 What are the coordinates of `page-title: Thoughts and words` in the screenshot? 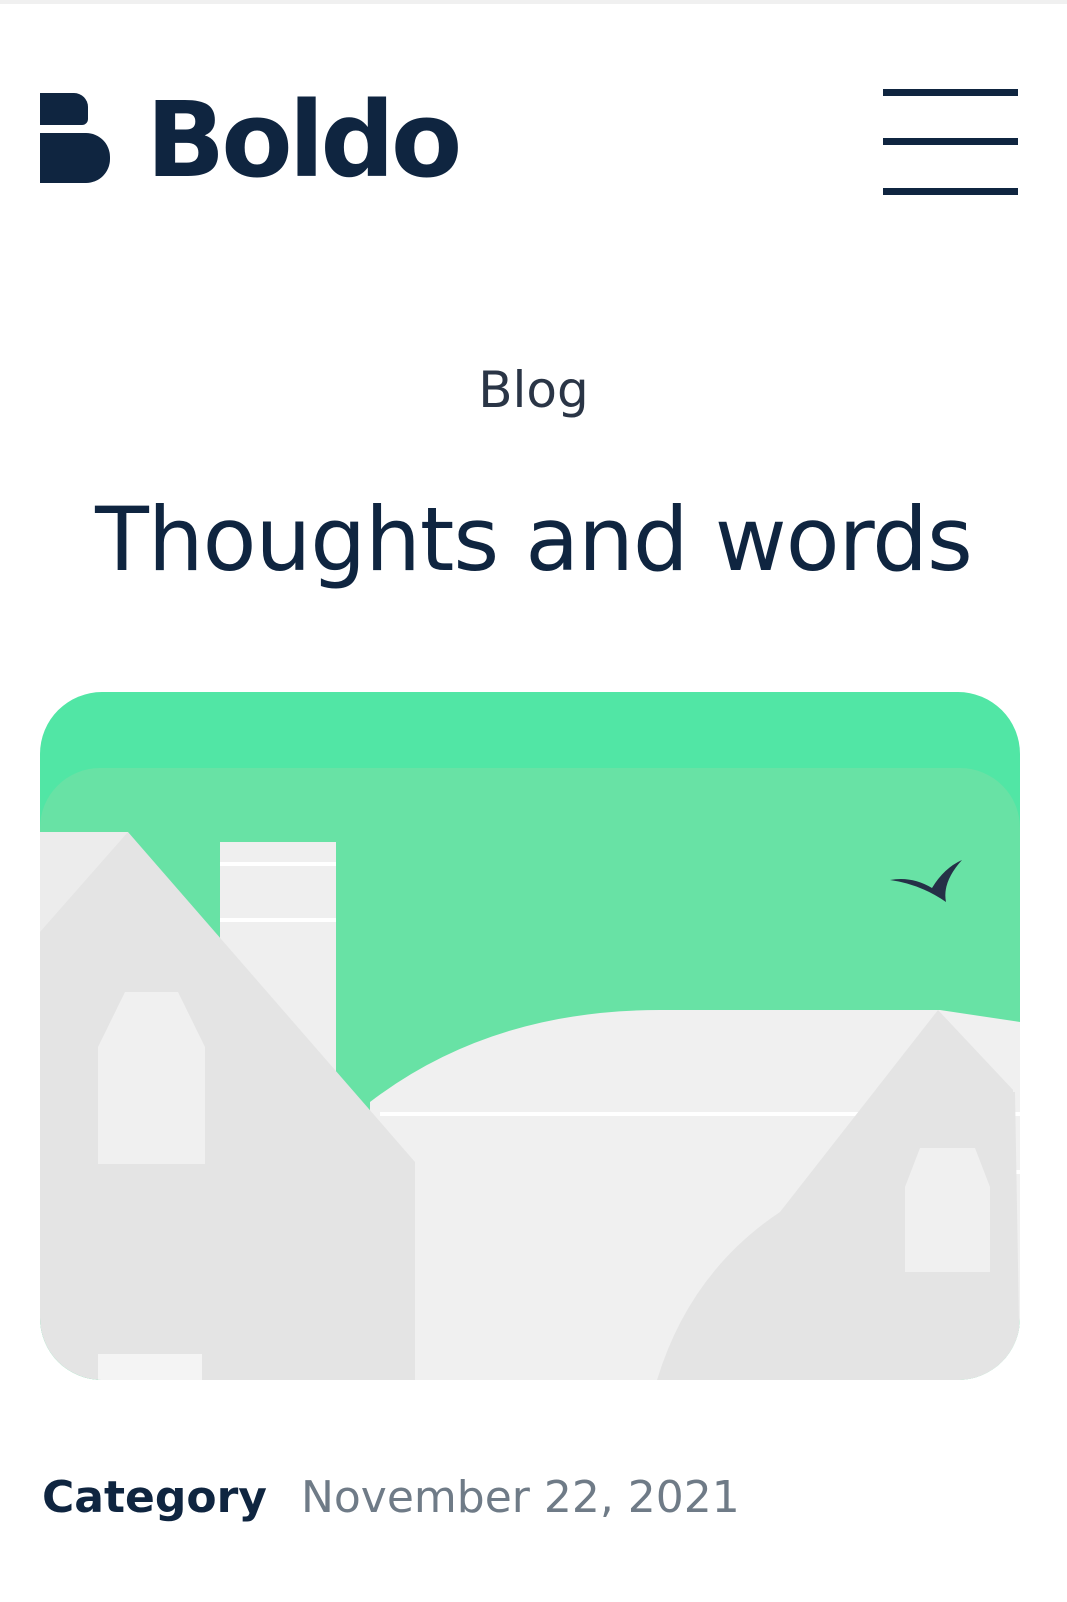 It's located at (534, 539).